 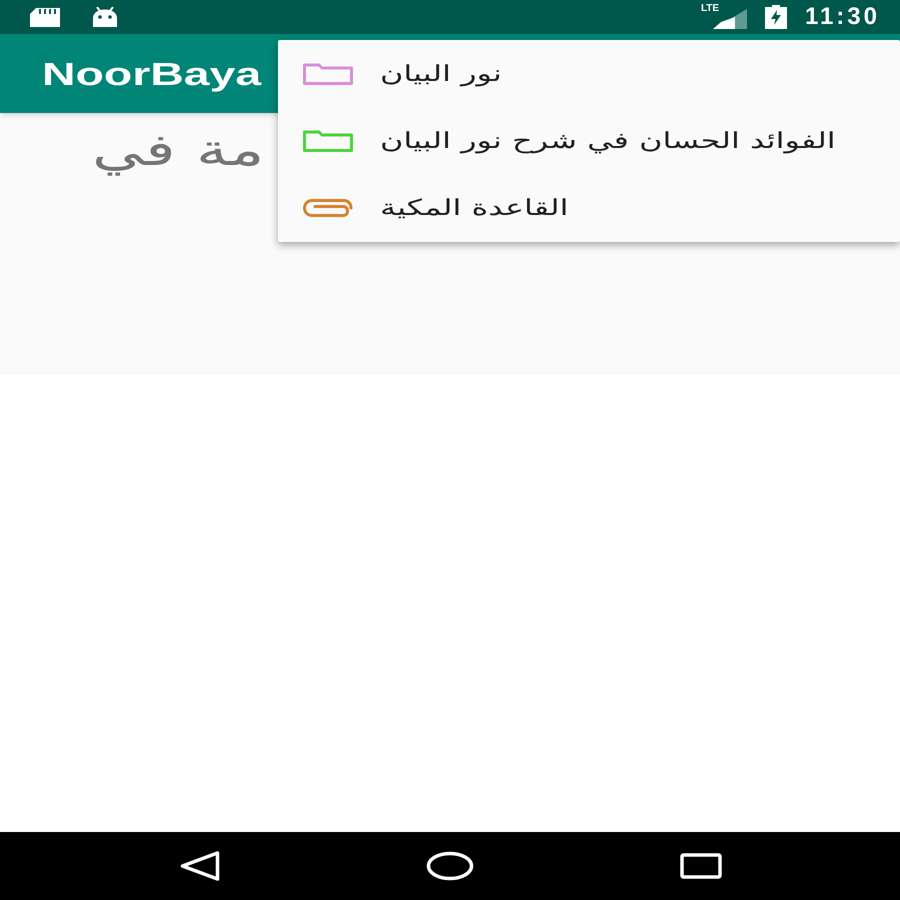 I want to click on android-icon, so click(x=105, y=17).